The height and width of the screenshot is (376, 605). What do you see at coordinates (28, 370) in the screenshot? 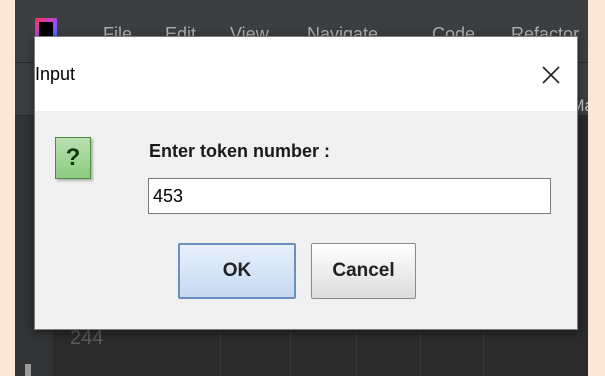
I see `gutter-marker` at bounding box center [28, 370].